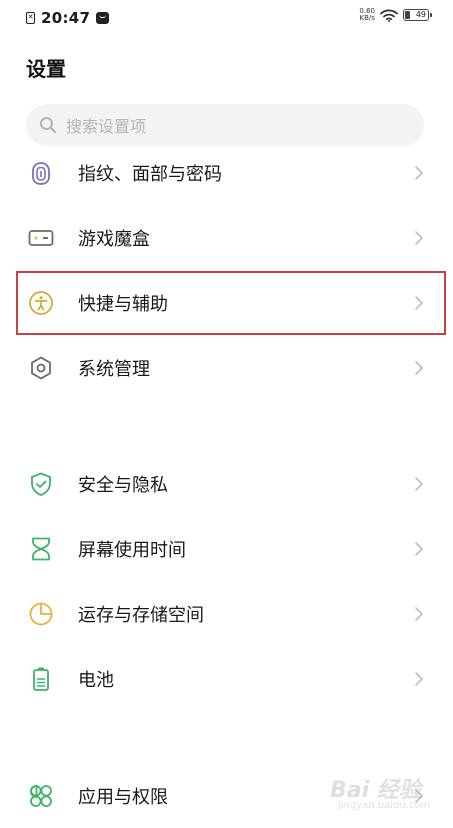 This screenshot has height=828, width=453. What do you see at coordinates (226, 679) in the screenshot?
I see `settings-item-battery: 电池` at bounding box center [226, 679].